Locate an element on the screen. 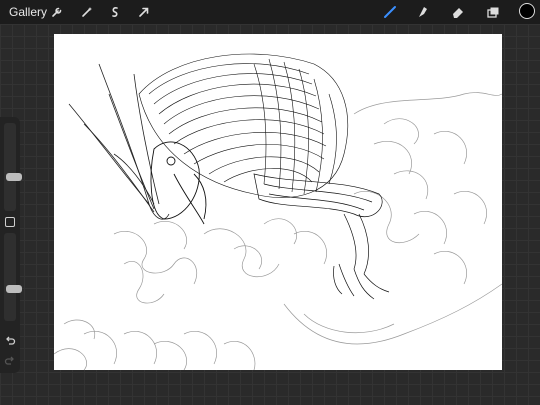 The width and height of the screenshot is (540, 405). brush-opacity-thumb is located at coordinates (14, 289).